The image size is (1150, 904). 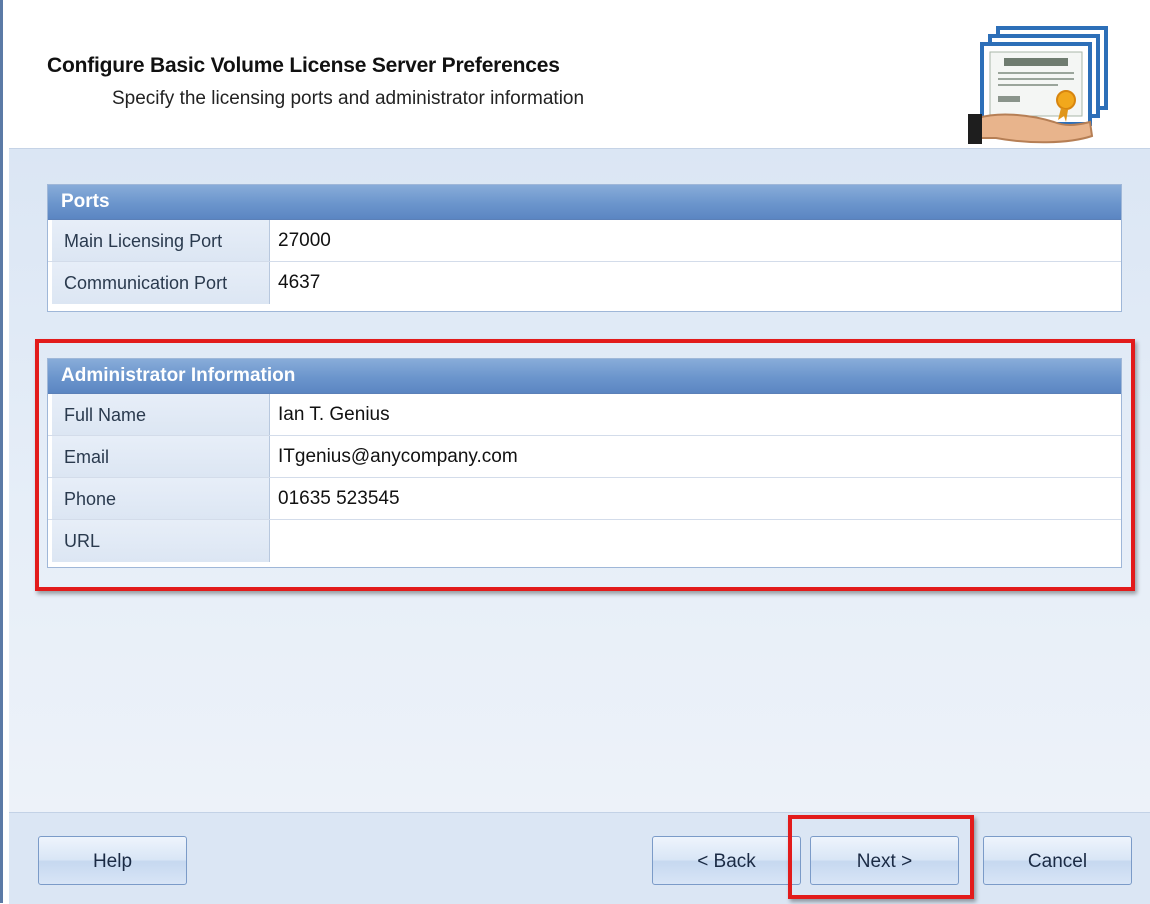 What do you see at coordinates (161, 414) in the screenshot?
I see `full-name-label: Full Name` at bounding box center [161, 414].